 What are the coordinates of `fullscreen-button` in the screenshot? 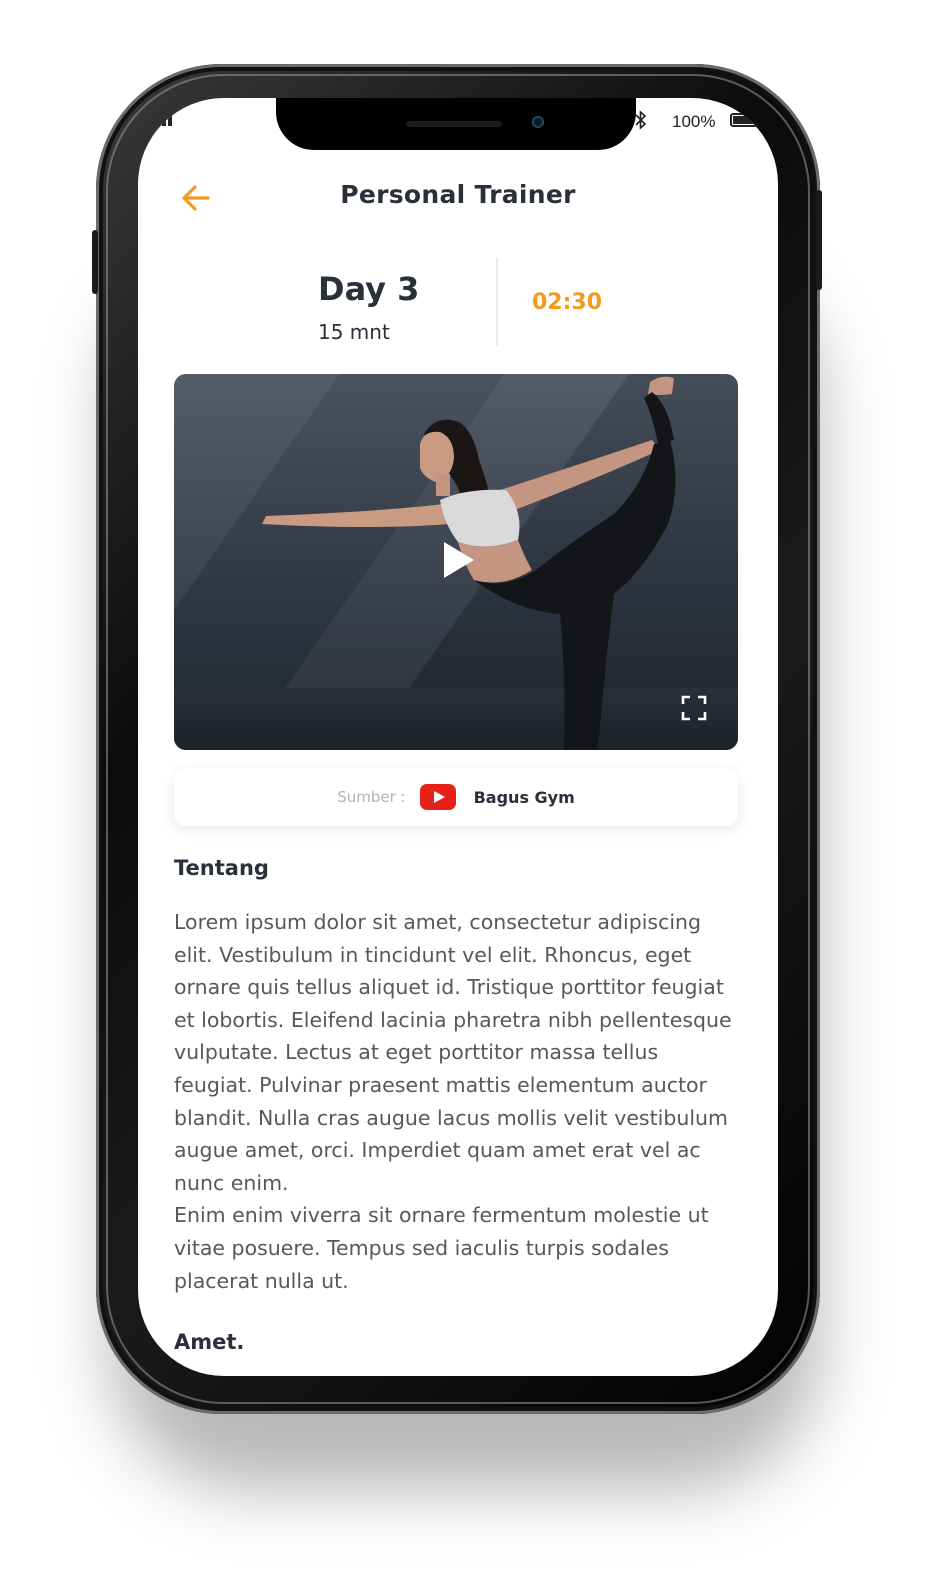 It's located at (694, 708).